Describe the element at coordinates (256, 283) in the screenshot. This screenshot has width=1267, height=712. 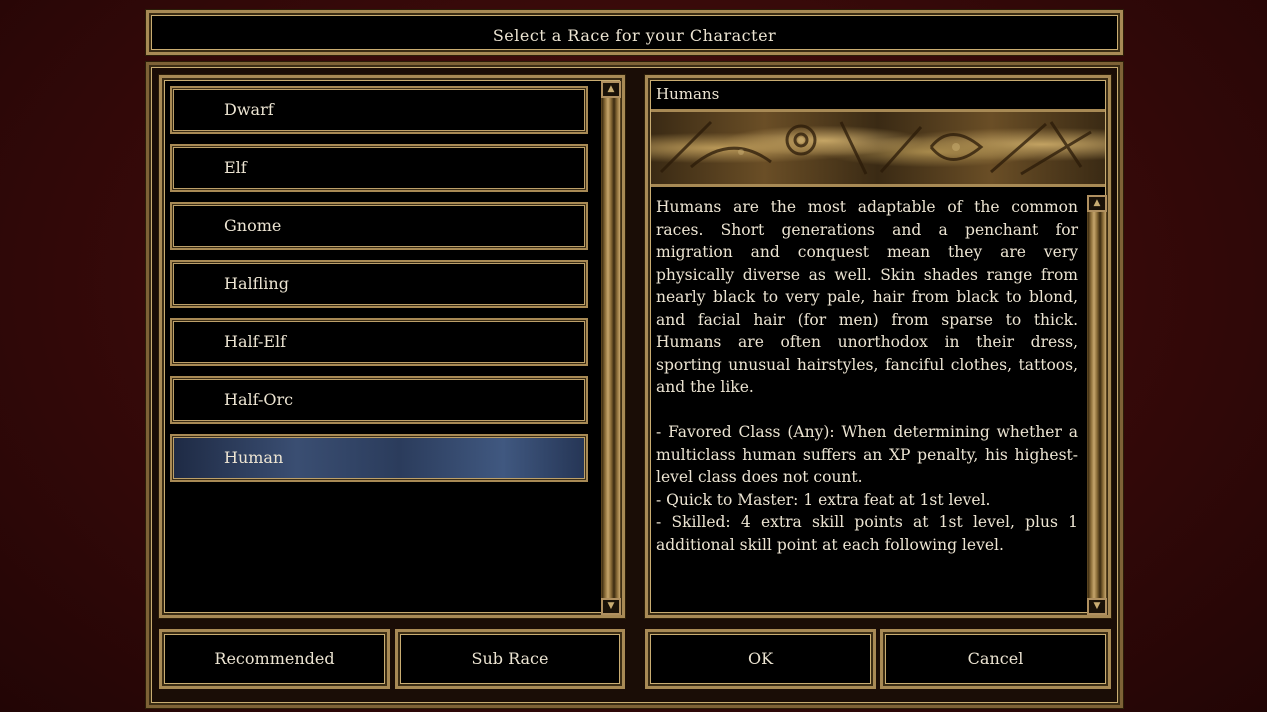
I see `race-item-label: Halfling` at that location.